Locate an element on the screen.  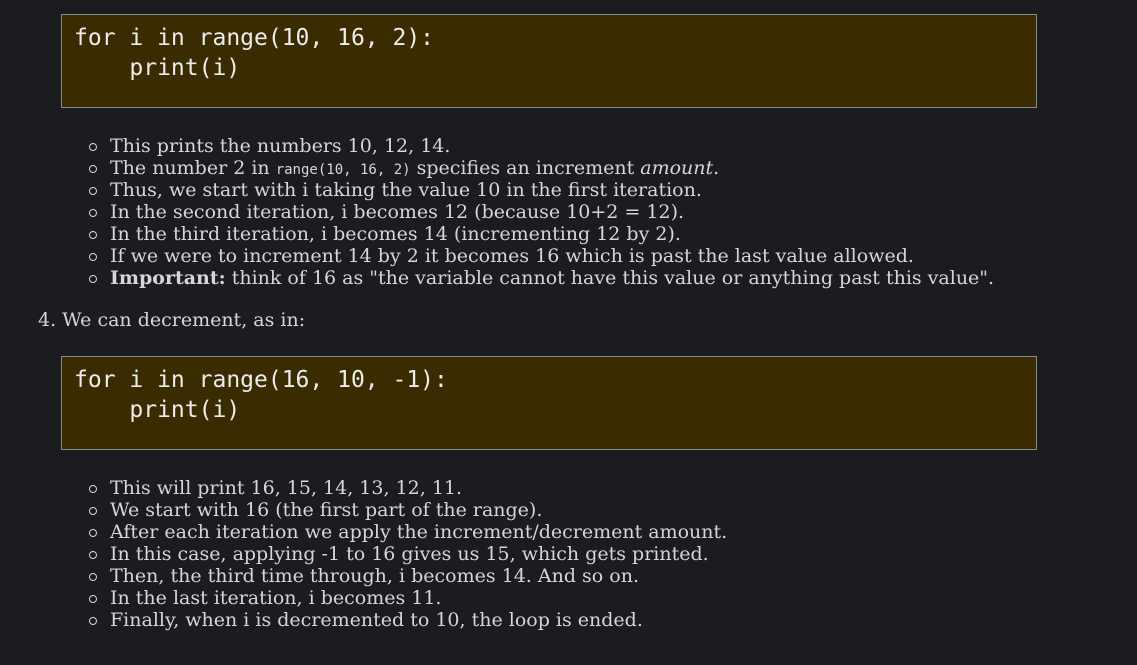
important-label: Important: is located at coordinates (168, 278).